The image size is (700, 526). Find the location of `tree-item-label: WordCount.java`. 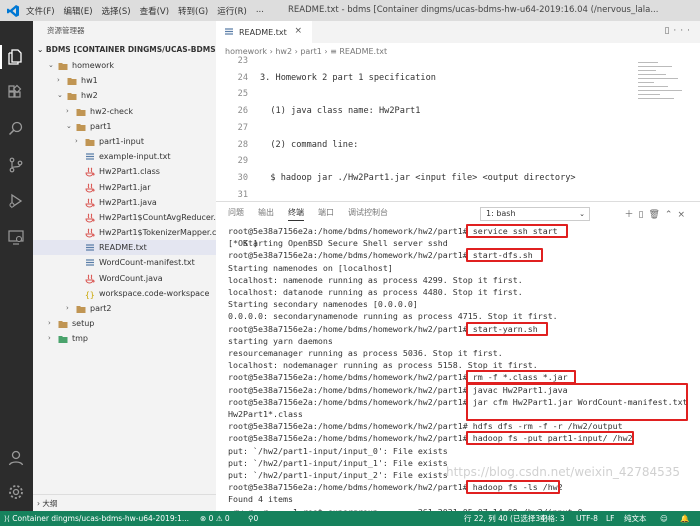

tree-item-label: WordCount.java is located at coordinates (131, 278).